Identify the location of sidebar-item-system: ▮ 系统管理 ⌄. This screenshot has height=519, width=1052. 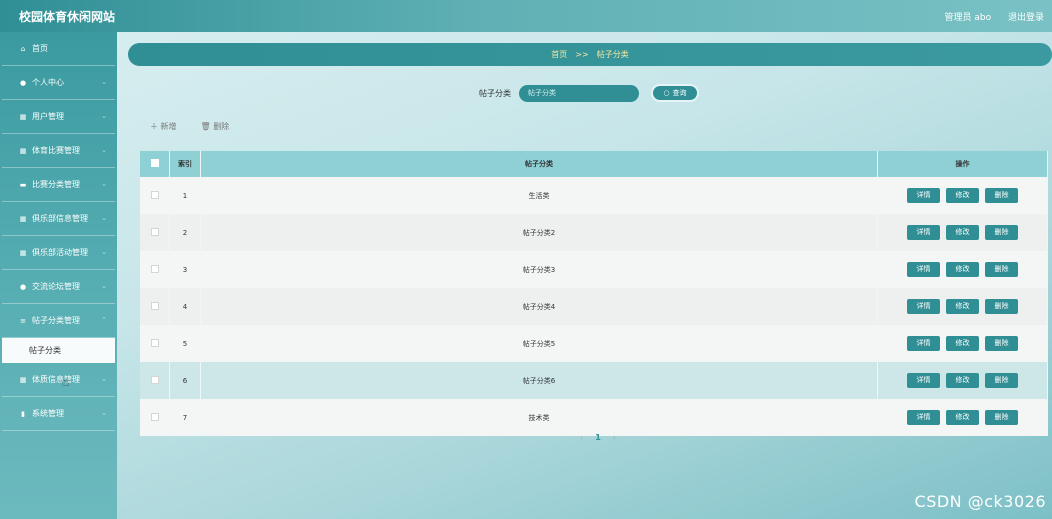
(58, 414).